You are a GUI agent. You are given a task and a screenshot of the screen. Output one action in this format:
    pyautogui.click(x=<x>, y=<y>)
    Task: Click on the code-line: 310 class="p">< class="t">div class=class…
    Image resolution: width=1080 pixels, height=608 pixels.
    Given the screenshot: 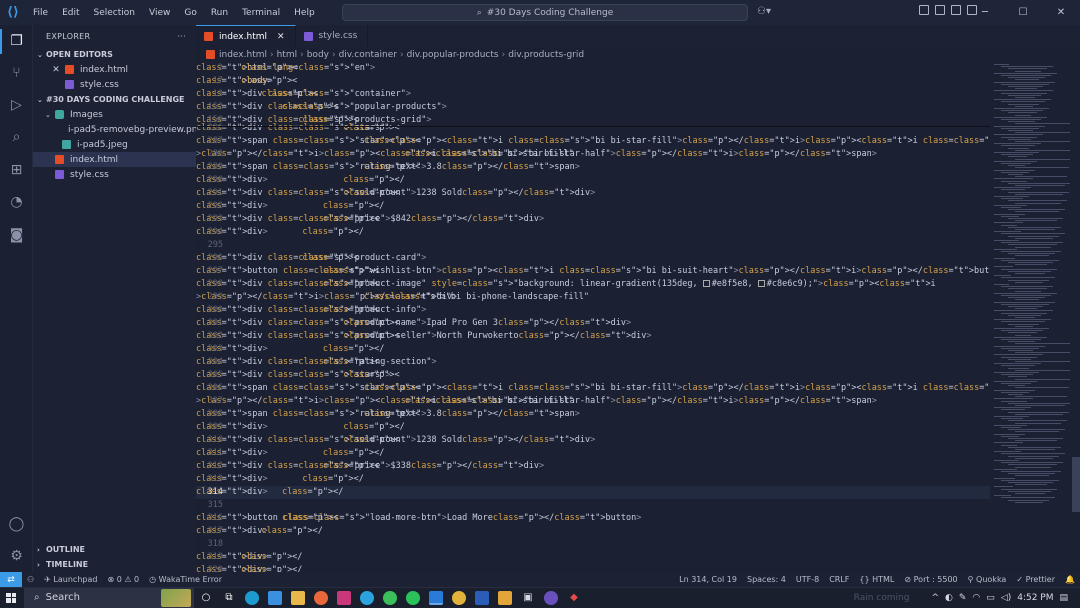 What is the action you would take?
    pyautogui.click(x=593, y=440)
    